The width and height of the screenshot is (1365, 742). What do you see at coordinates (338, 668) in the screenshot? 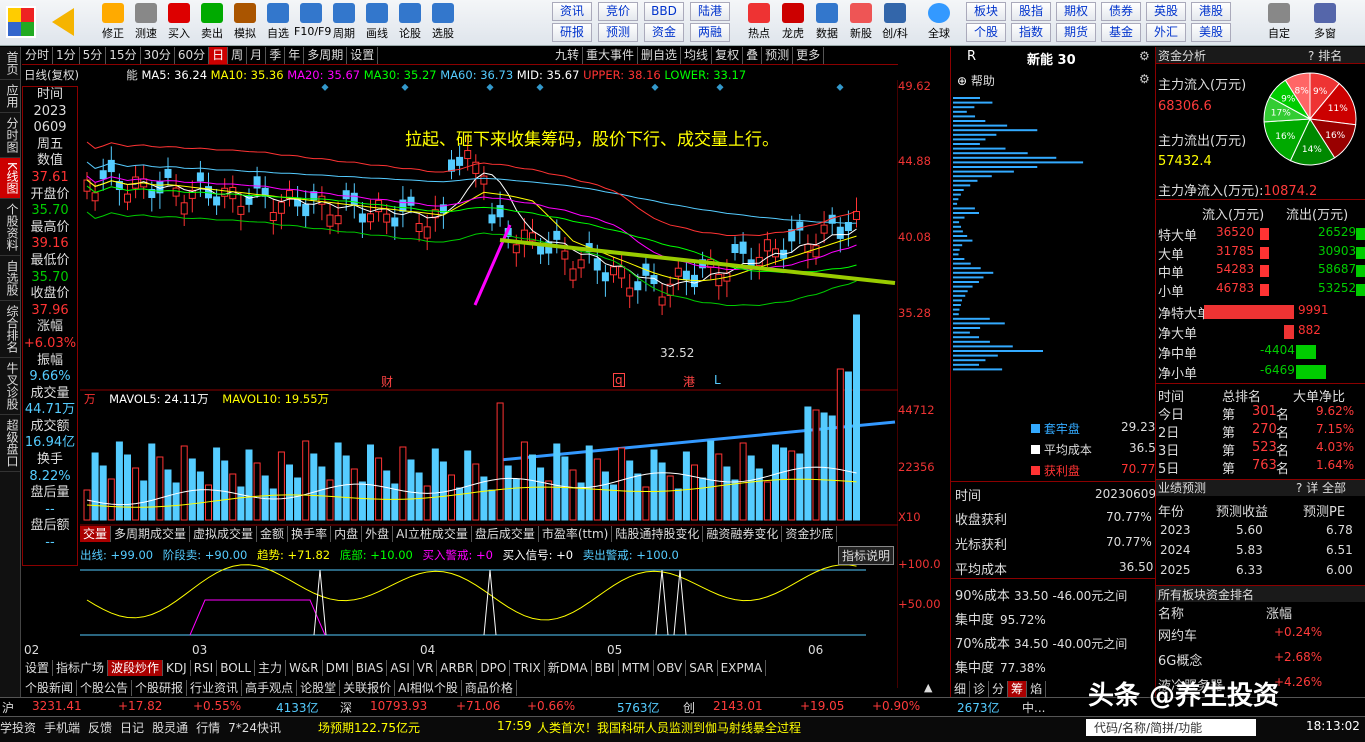
I see `ind-tab-8: DMI` at bounding box center [338, 668].